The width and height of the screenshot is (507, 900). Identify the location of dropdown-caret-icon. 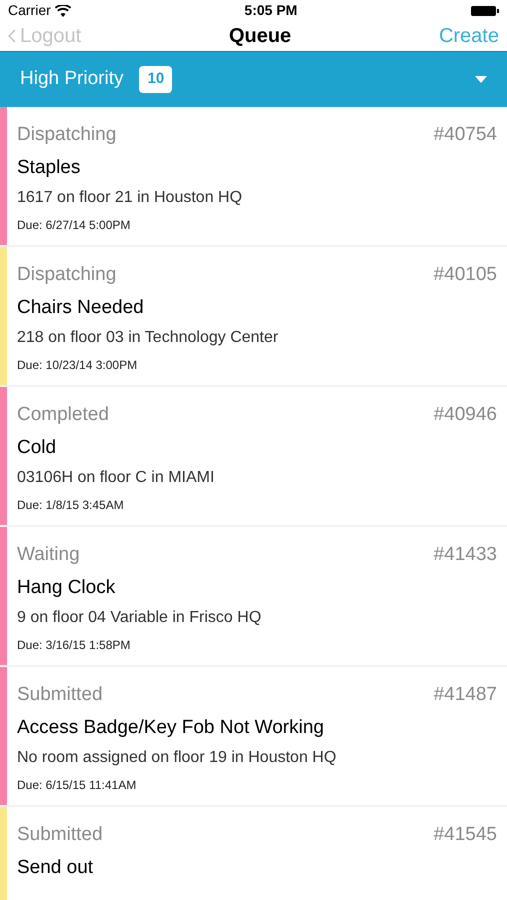
(481, 79).